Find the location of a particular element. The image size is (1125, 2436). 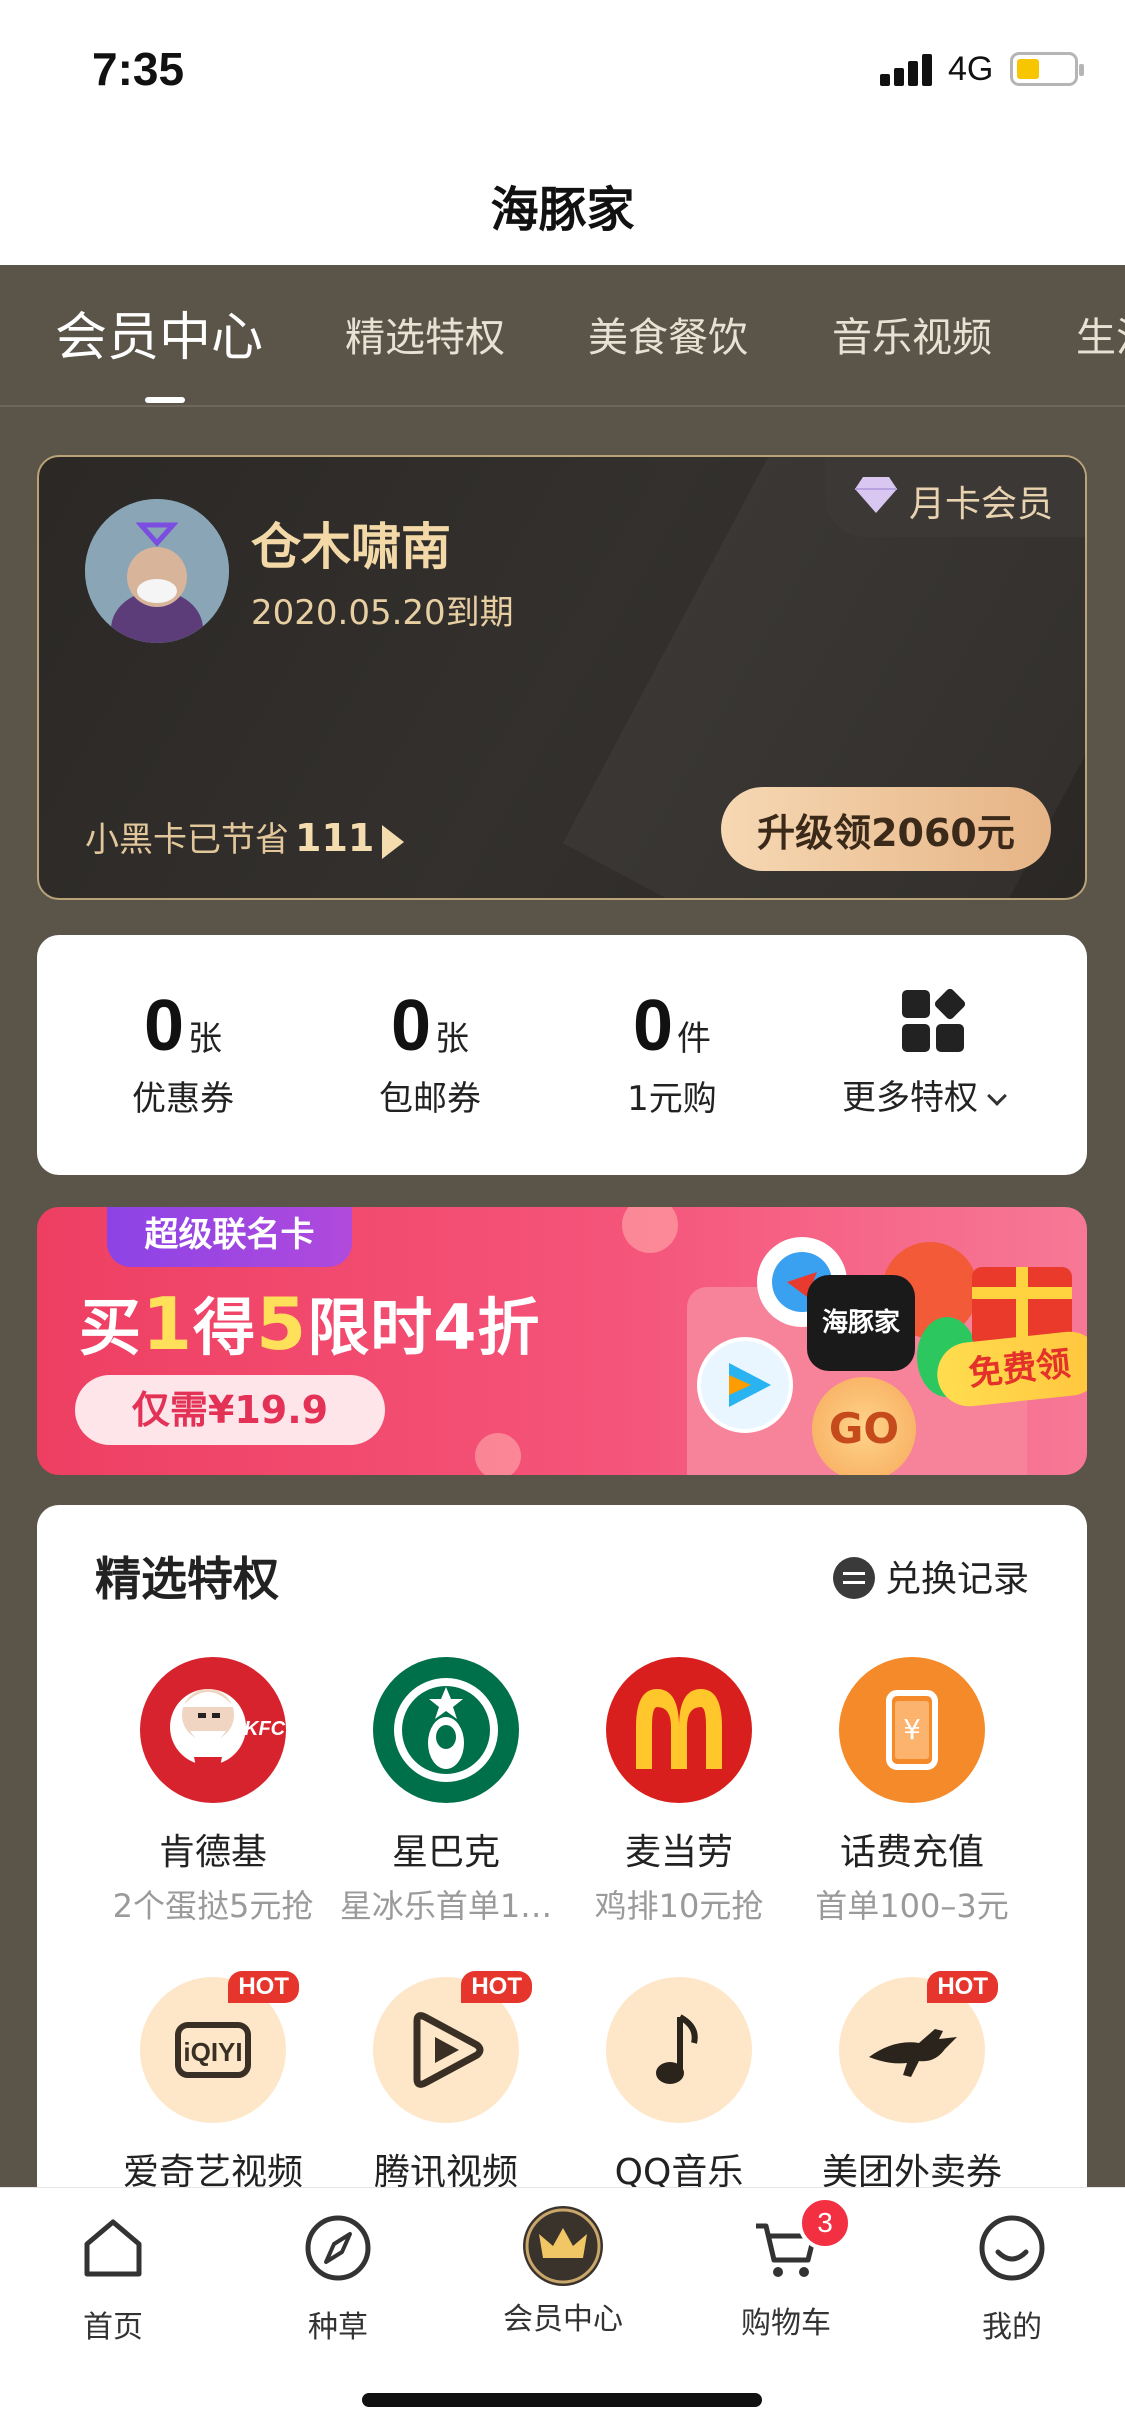

status-time: 7:35 is located at coordinates (138, 69).